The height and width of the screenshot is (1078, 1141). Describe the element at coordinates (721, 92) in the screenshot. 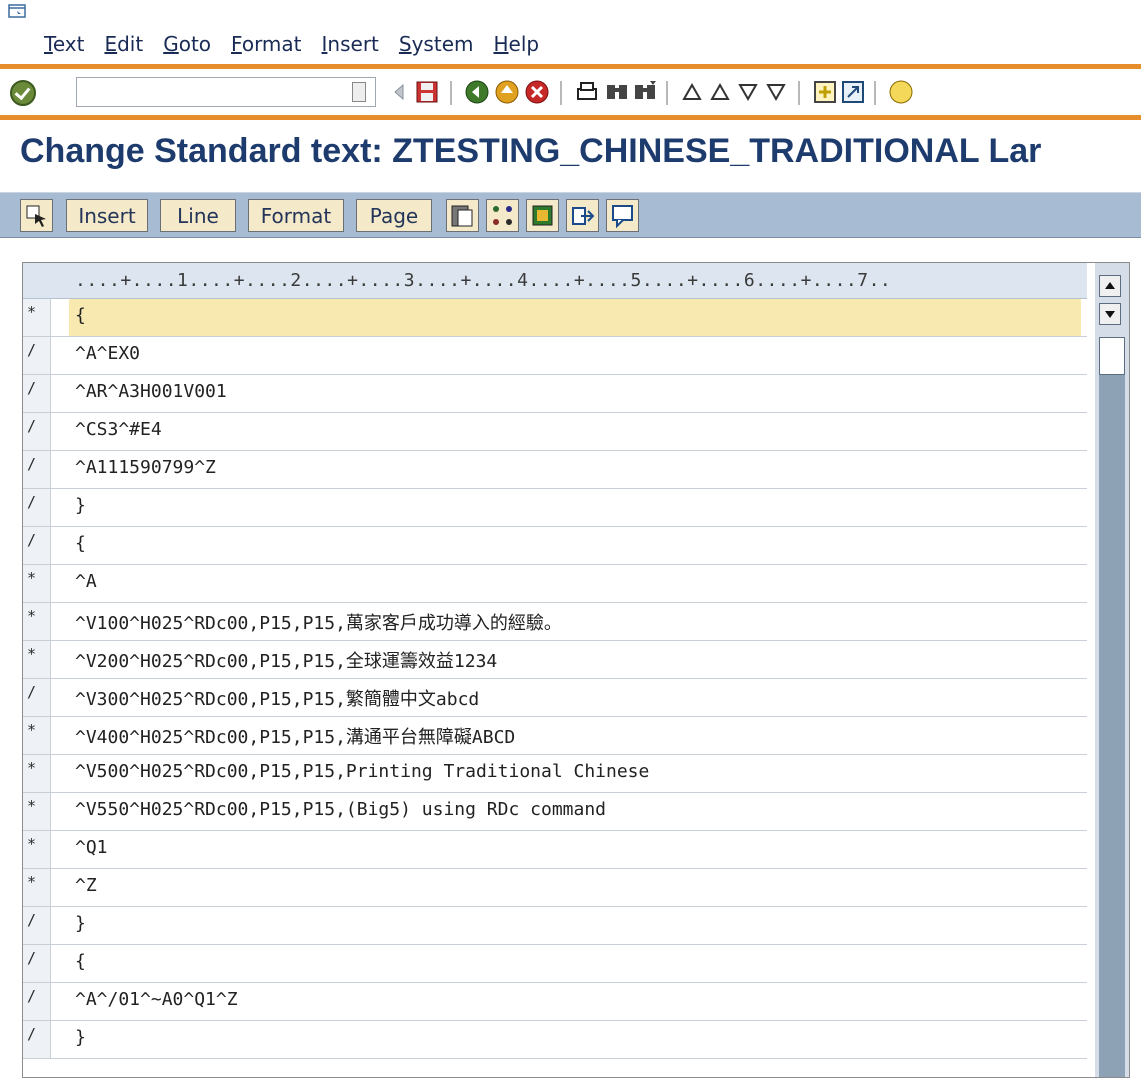

I see `previous-page-icon` at that location.